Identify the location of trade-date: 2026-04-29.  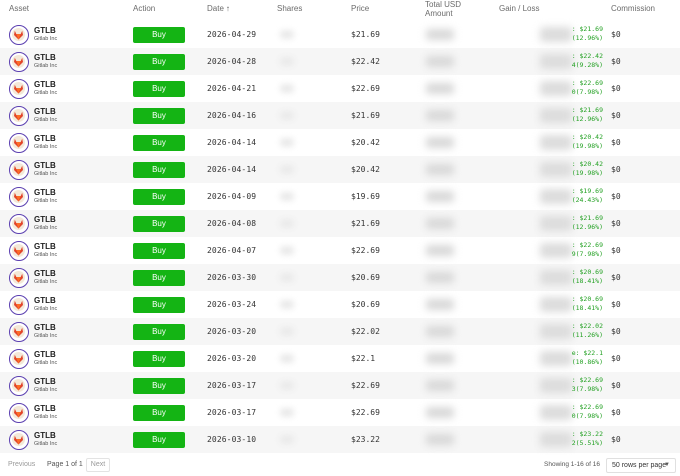
(232, 34).